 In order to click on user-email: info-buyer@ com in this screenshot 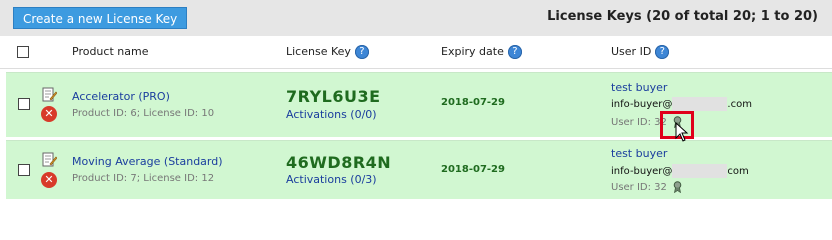, I will do `click(680, 171)`.